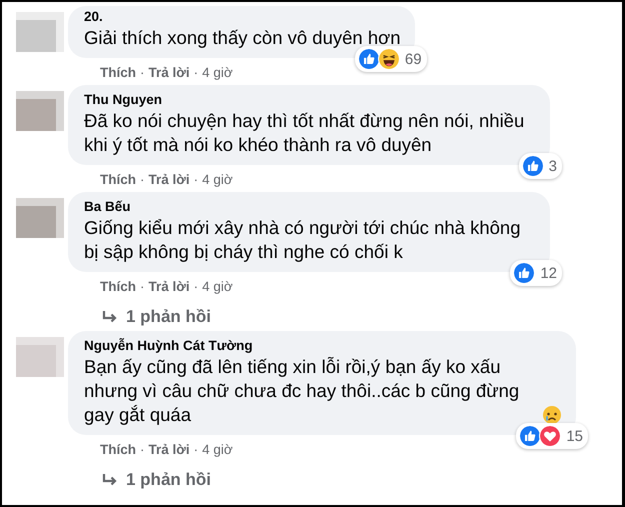  What do you see at coordinates (242, 17) in the screenshot?
I see `commenter-name: 20.` at bounding box center [242, 17].